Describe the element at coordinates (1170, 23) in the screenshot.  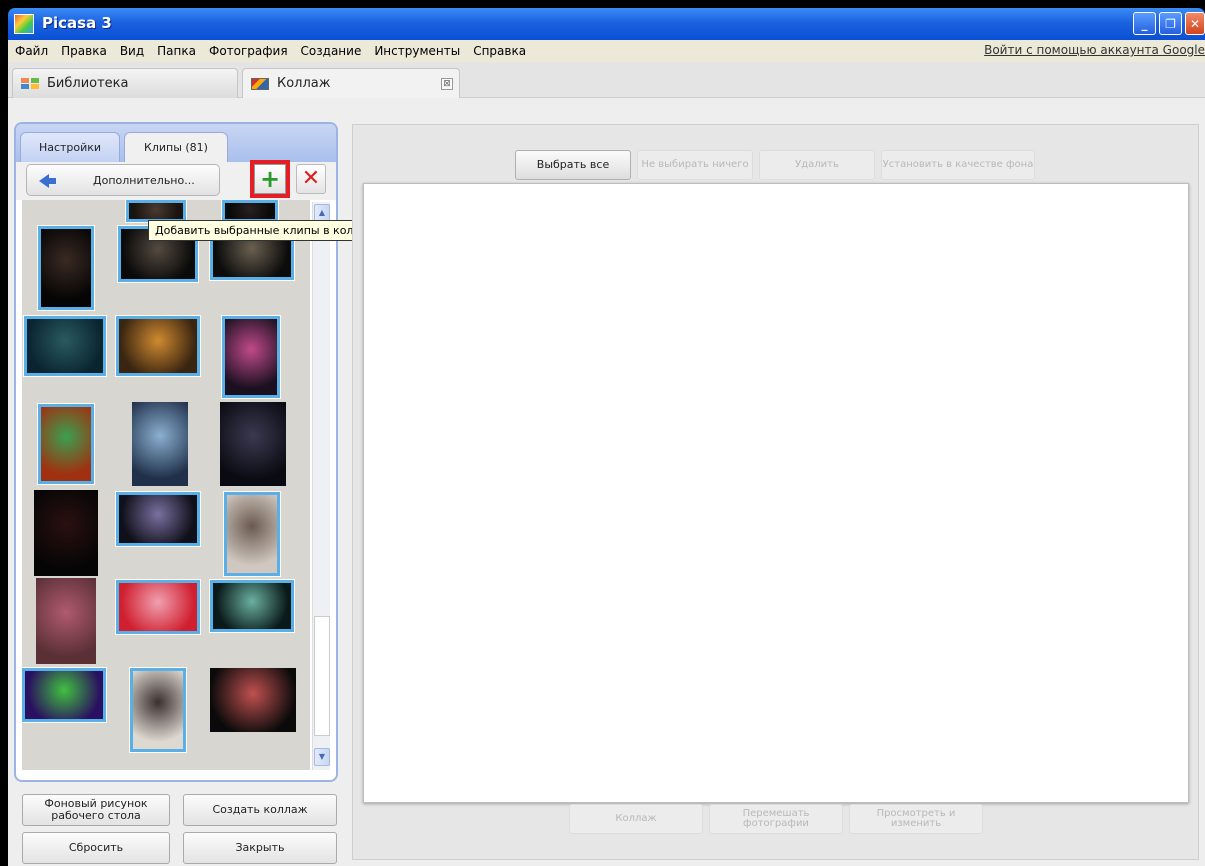
I see `restore-button: ❐` at that location.